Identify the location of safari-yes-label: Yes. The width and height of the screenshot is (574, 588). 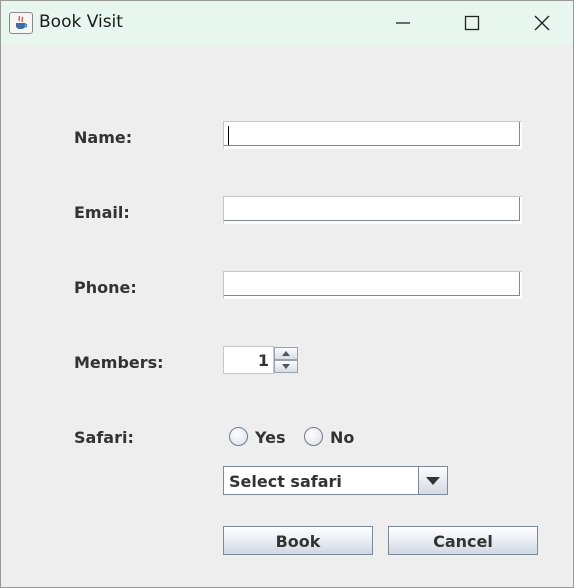
(270, 437).